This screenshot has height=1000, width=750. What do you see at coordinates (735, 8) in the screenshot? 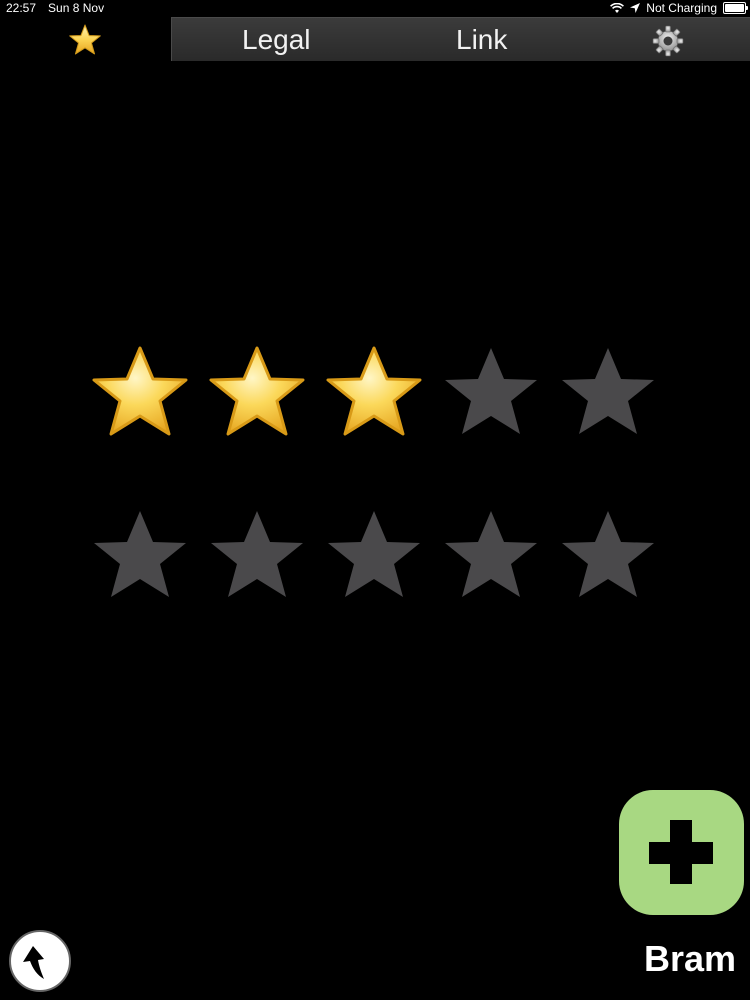
I see `battery-icon` at bounding box center [735, 8].